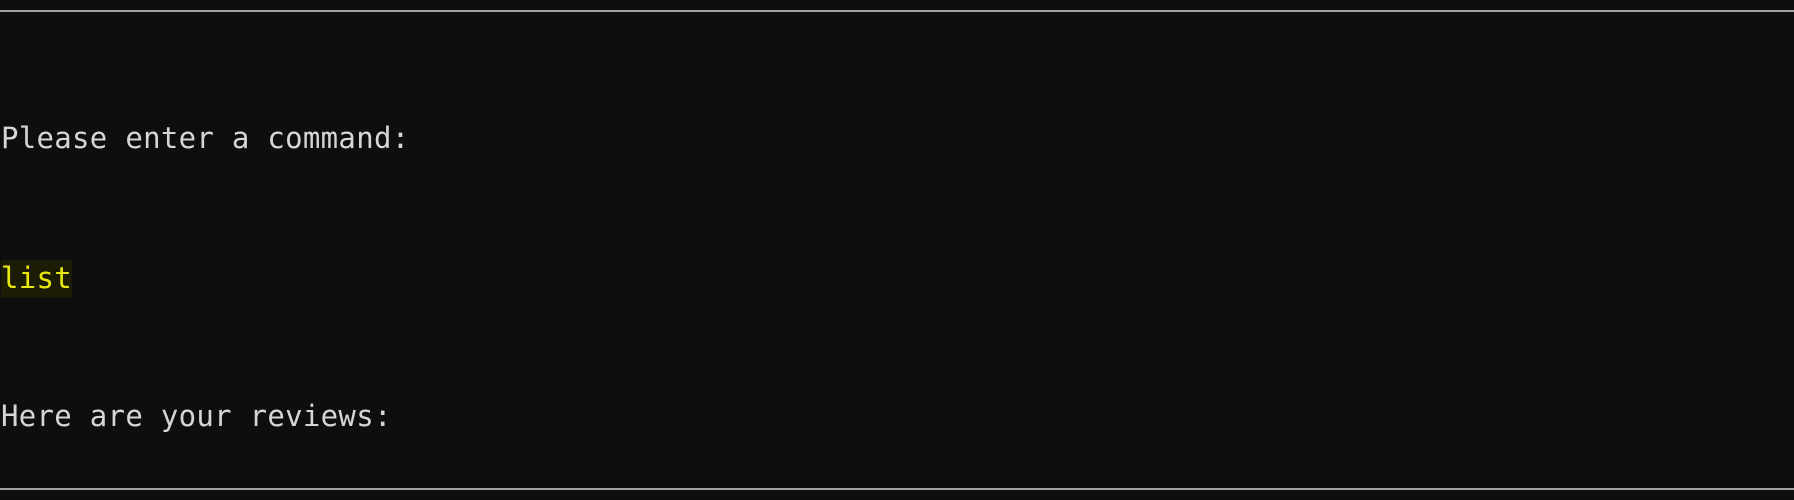  I want to click on top-divider-rule, so click(897, 11).